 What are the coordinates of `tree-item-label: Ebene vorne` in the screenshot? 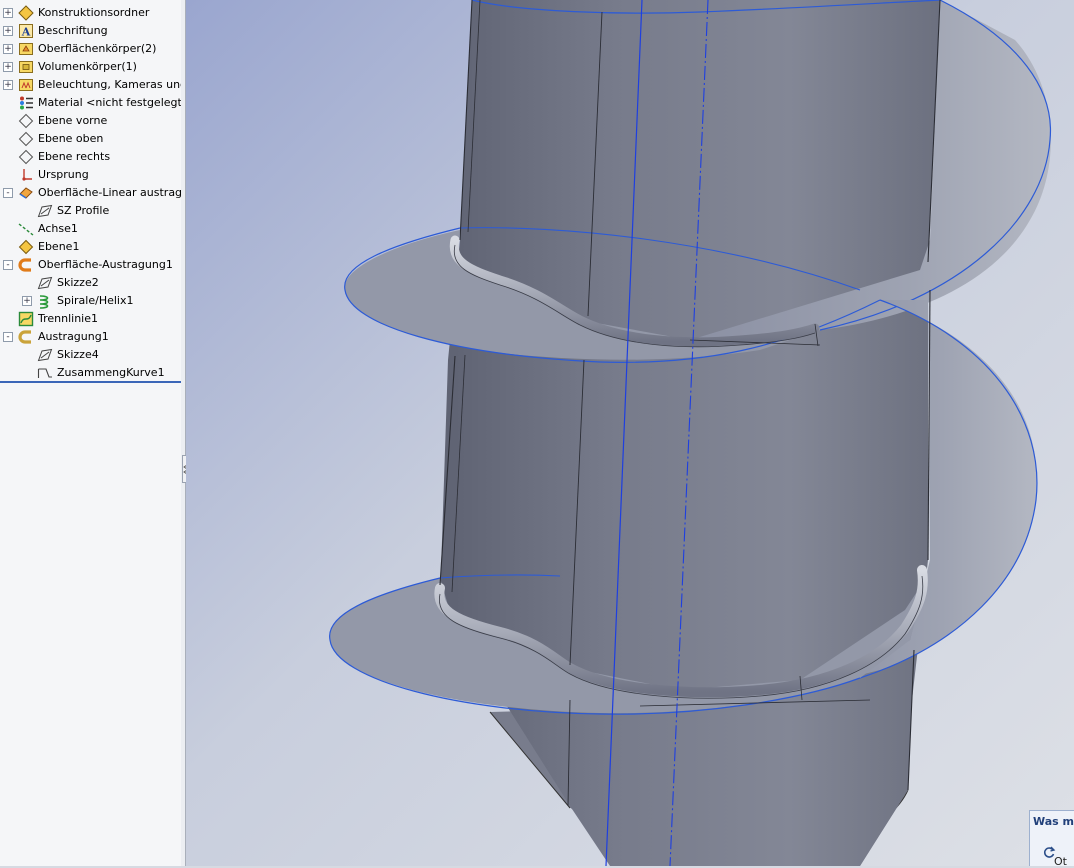 It's located at (73, 120).